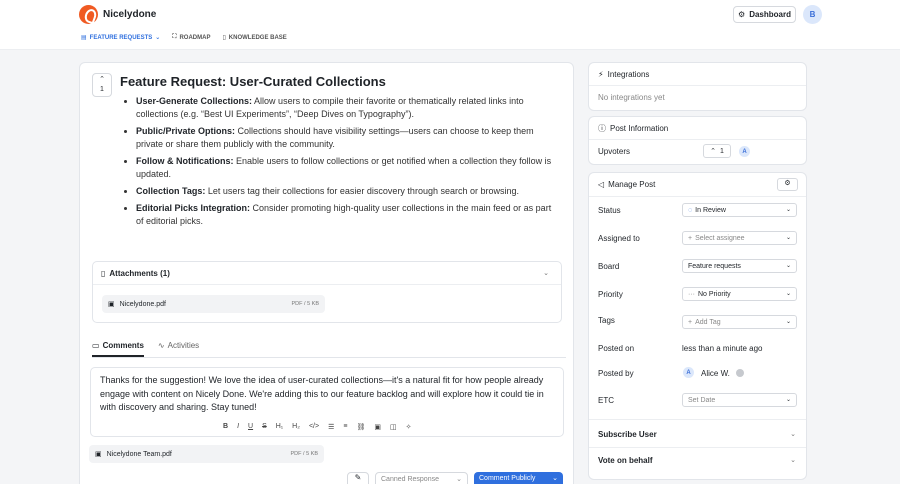 The image size is (900, 484). Describe the element at coordinates (690, 322) in the screenshot. I see `plus-icon: +` at that location.